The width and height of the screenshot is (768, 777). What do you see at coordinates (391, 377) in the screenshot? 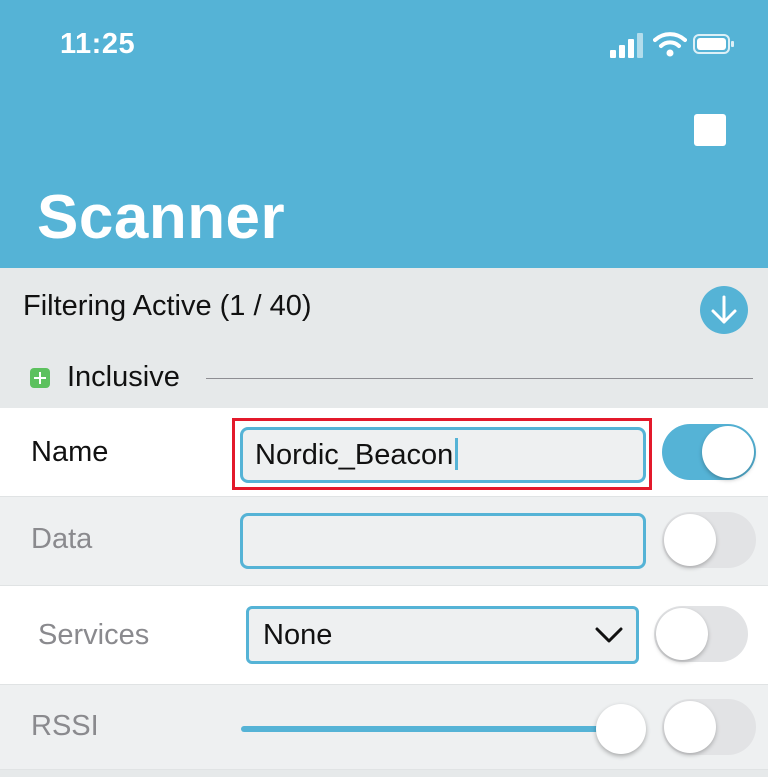
I see `filter-mode-row: Inclusive` at bounding box center [391, 377].